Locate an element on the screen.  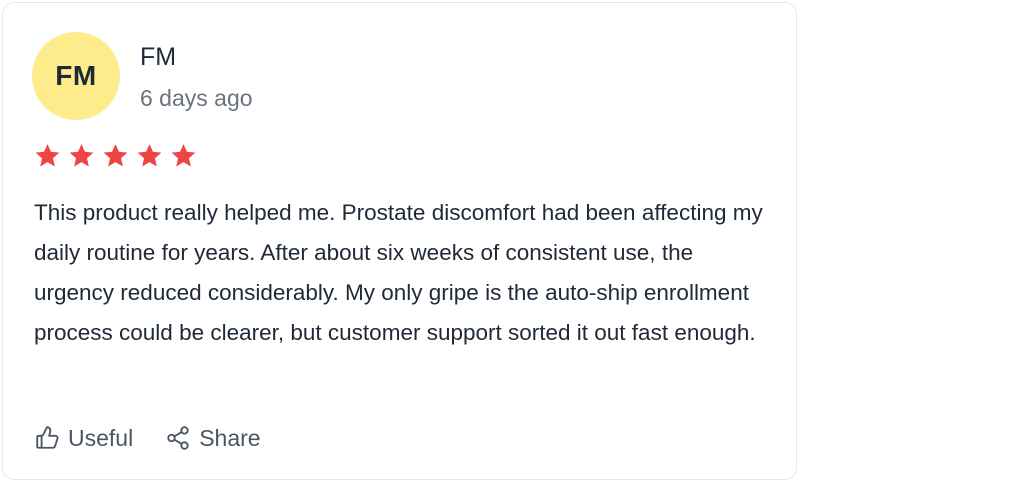
share-label: Share is located at coordinates (230, 438).